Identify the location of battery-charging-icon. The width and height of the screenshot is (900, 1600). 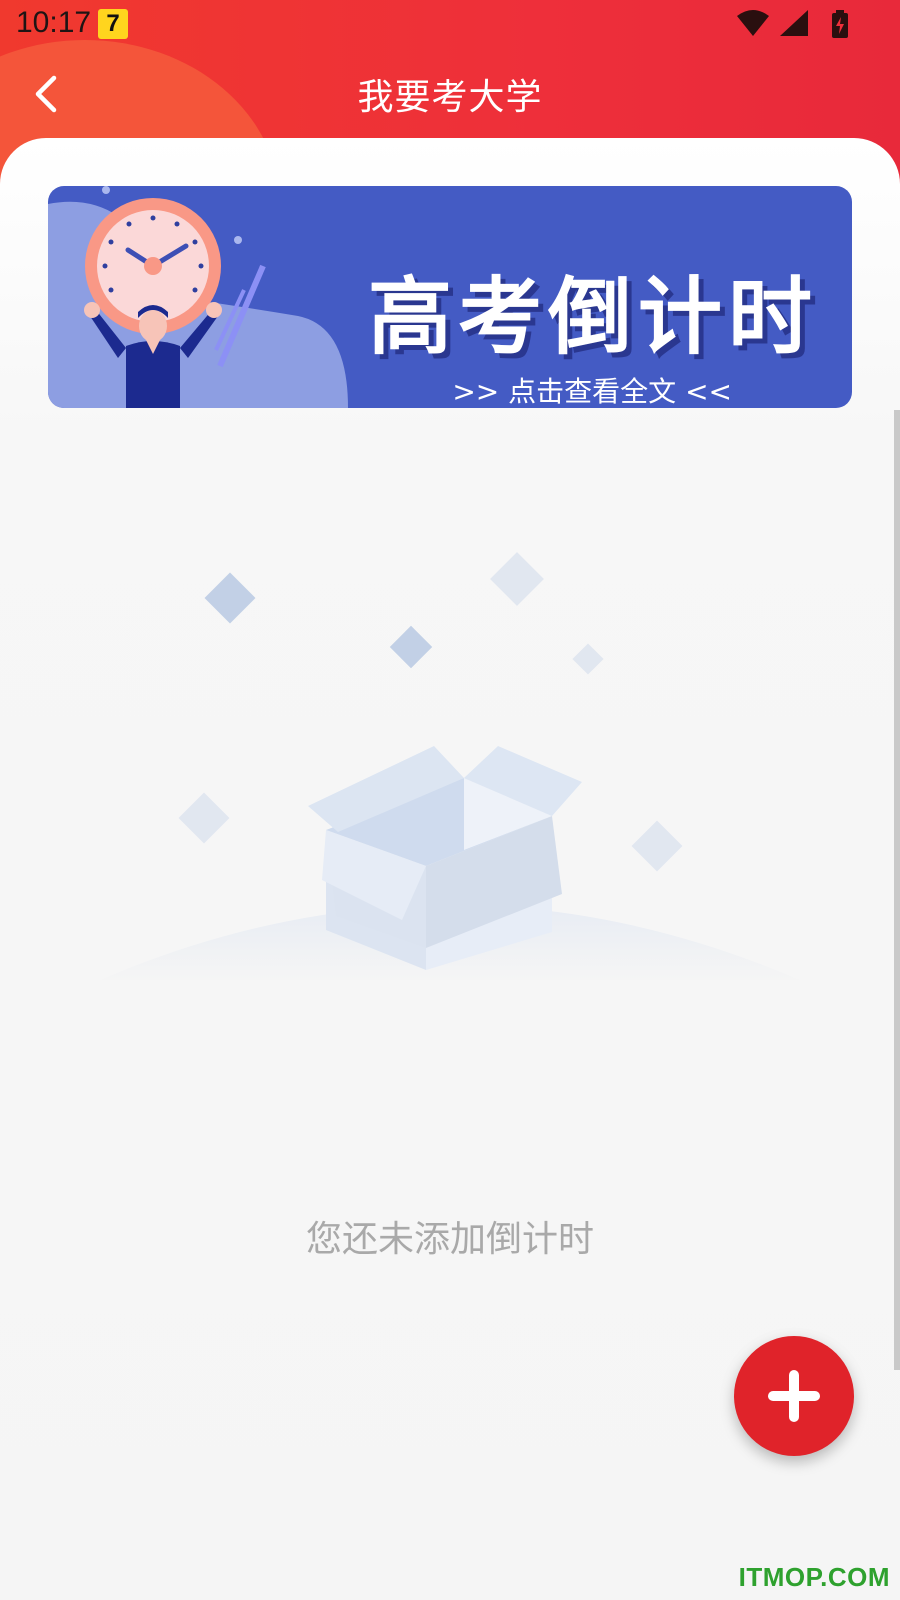
(840, 24).